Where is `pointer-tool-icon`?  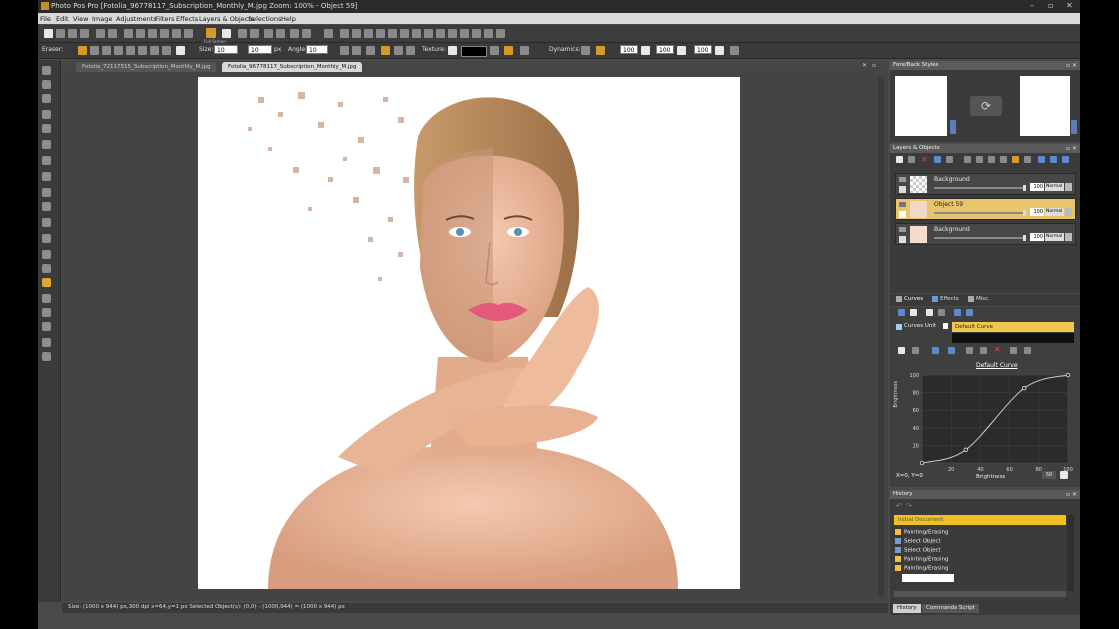
pointer-tool-icon is located at coordinates (46, 70).